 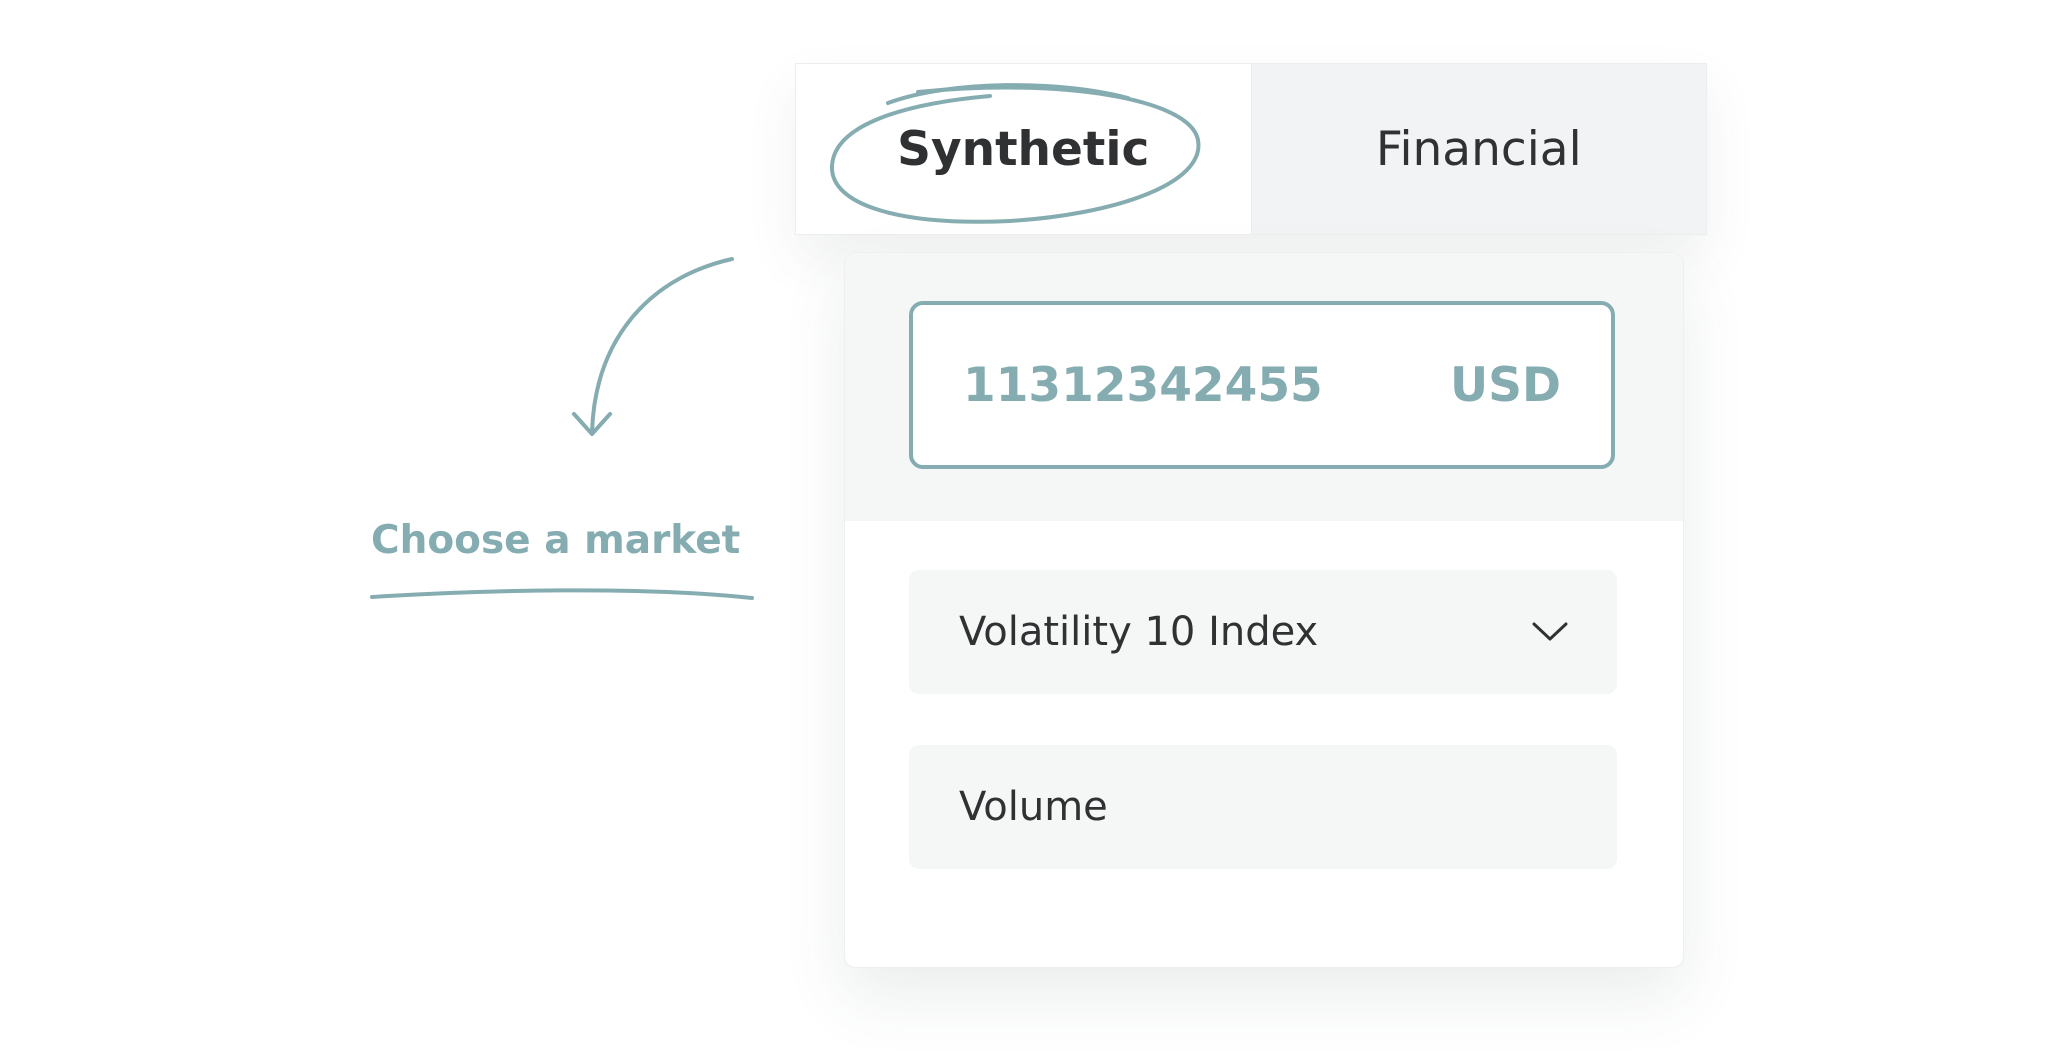 What do you see at coordinates (1478, 149) in the screenshot?
I see `tab-financial-label: Financial` at bounding box center [1478, 149].